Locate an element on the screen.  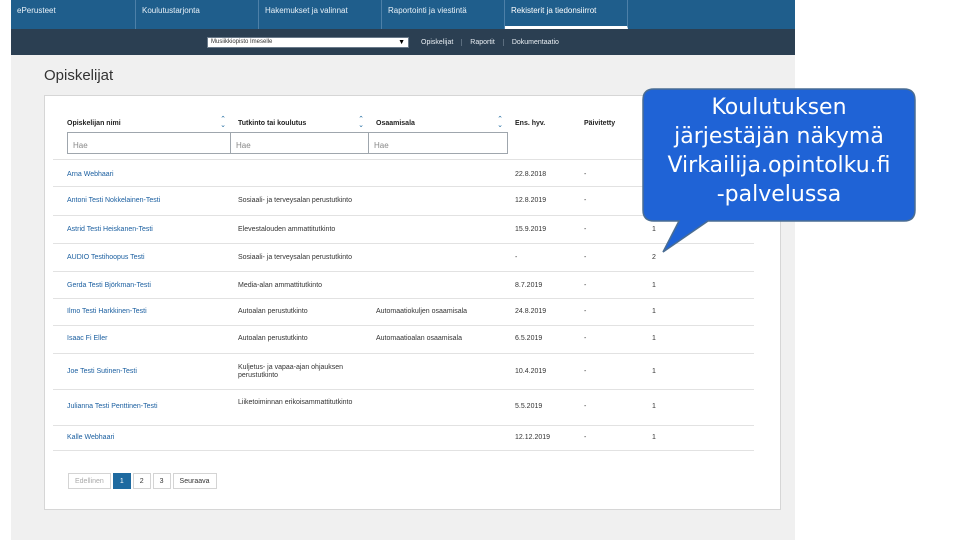
callout-line-3: Virkailija.opintolku.fi is located at coordinates (779, 165).